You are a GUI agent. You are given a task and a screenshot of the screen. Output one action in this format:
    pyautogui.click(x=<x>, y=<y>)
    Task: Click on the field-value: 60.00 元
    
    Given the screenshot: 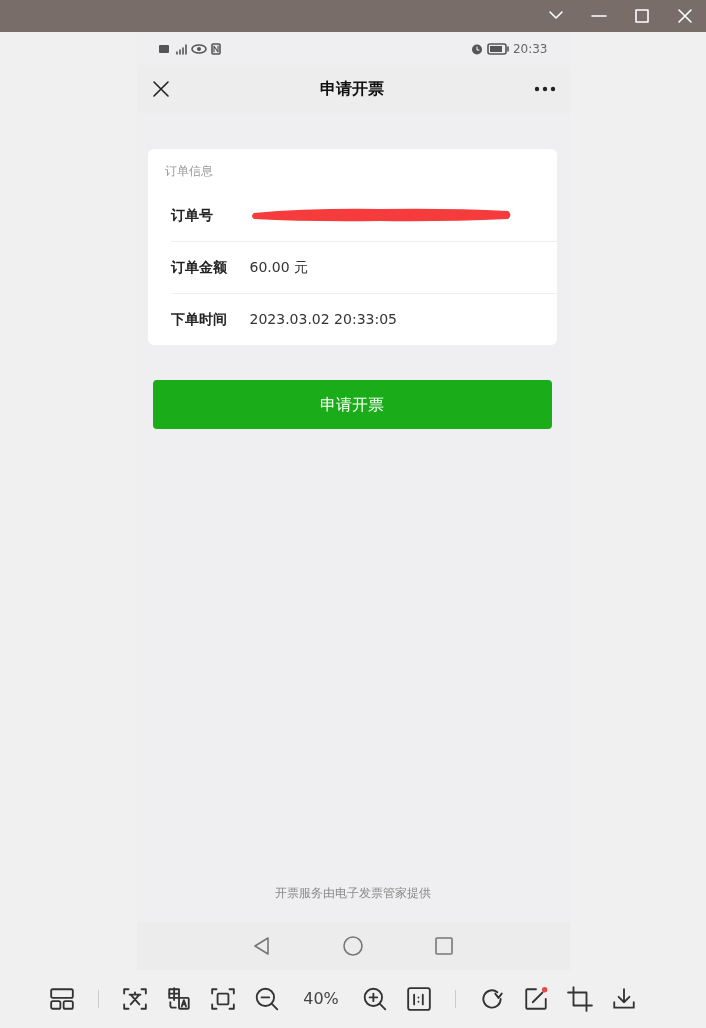 What is the action you would take?
    pyautogui.click(x=279, y=267)
    